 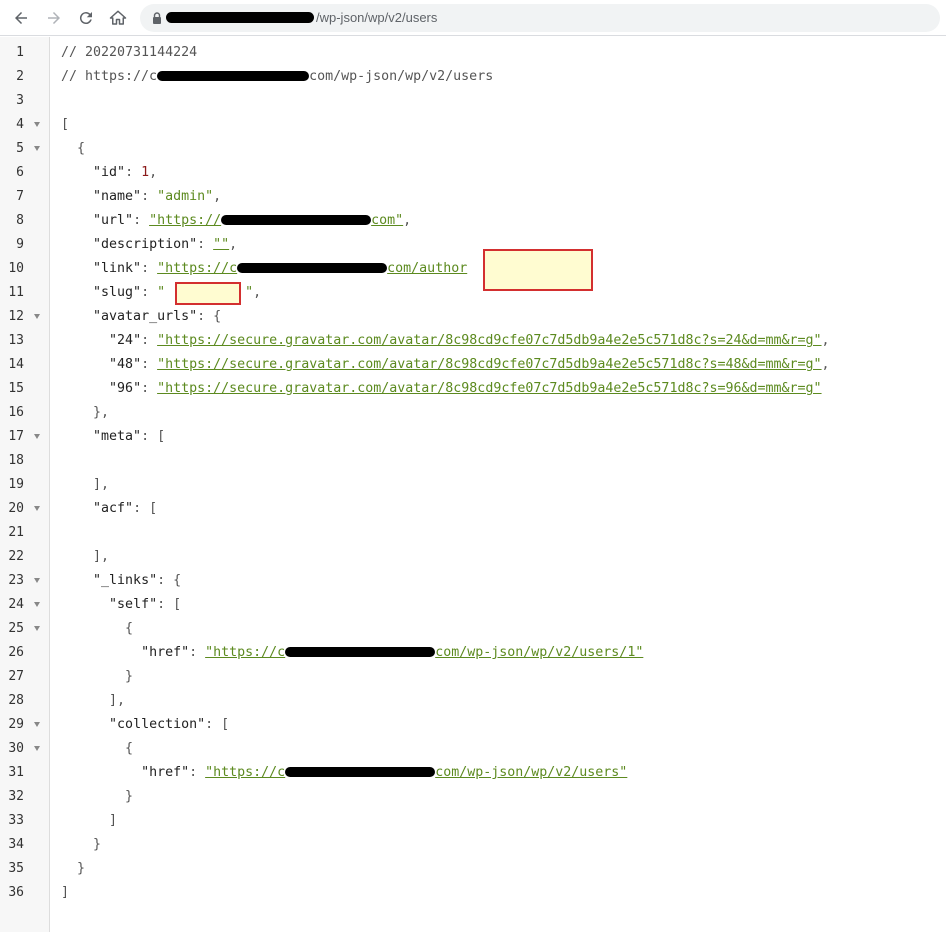 I want to click on line-number: 11, so click(x=16, y=292).